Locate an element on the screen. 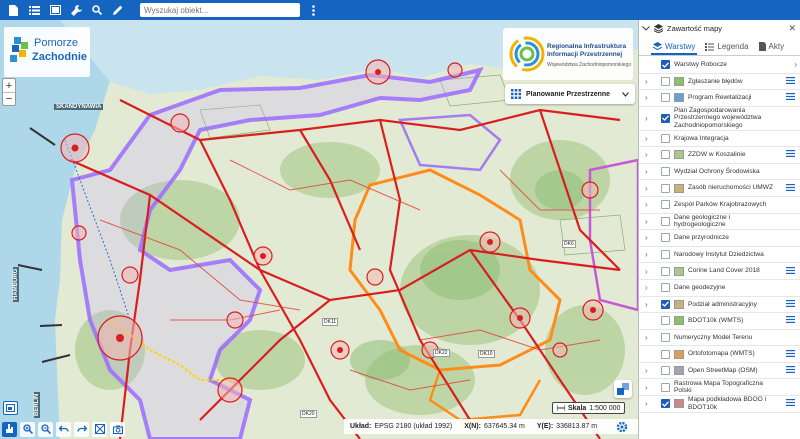 The image size is (800, 439). layer-row: › Zespół Parków Krajobrazowych is located at coordinates (719, 205).